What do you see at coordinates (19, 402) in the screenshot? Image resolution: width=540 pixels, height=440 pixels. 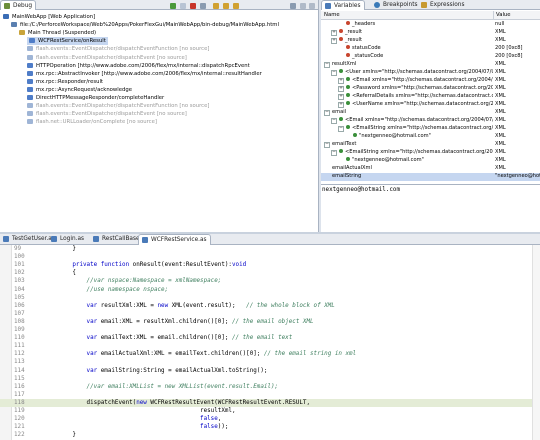 I see `line-number: 118` at bounding box center [19, 402].